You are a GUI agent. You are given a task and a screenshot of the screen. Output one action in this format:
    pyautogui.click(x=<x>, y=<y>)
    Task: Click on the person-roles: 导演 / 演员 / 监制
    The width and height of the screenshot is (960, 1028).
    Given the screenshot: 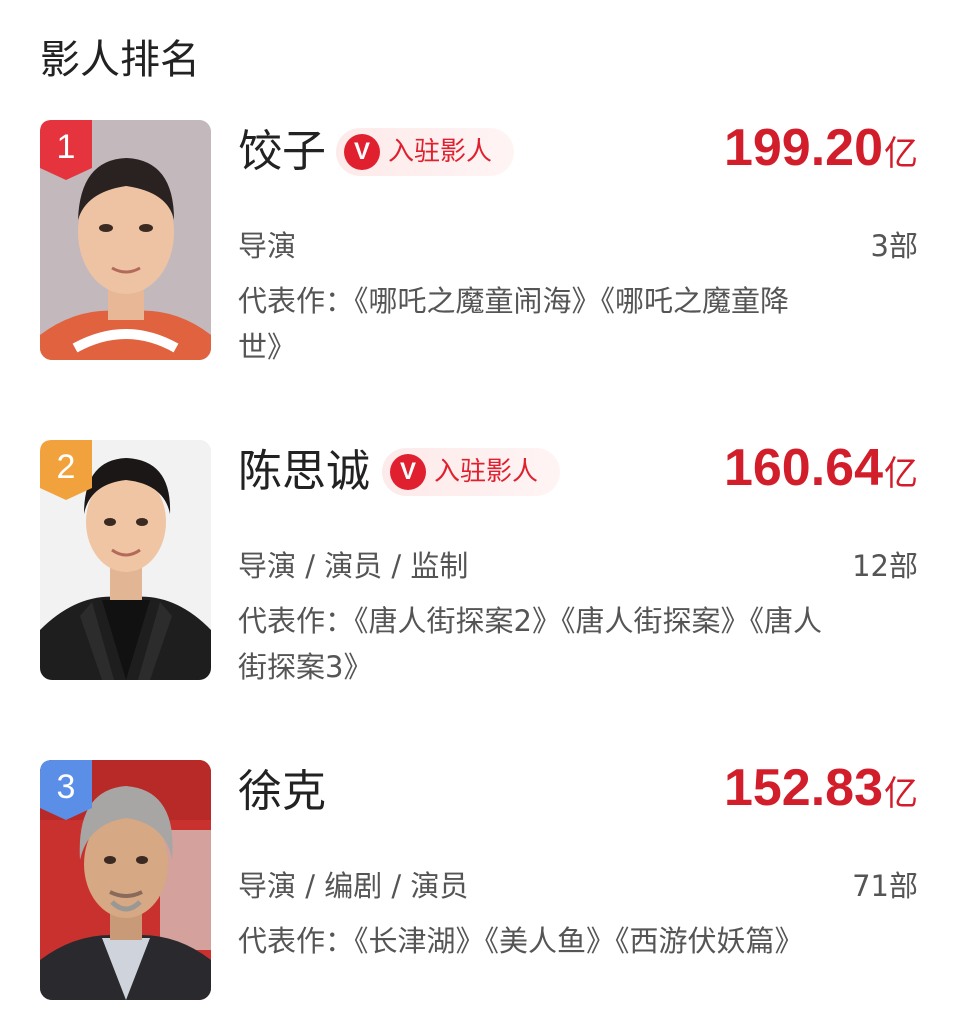 What is the action you would take?
    pyautogui.click(x=353, y=566)
    